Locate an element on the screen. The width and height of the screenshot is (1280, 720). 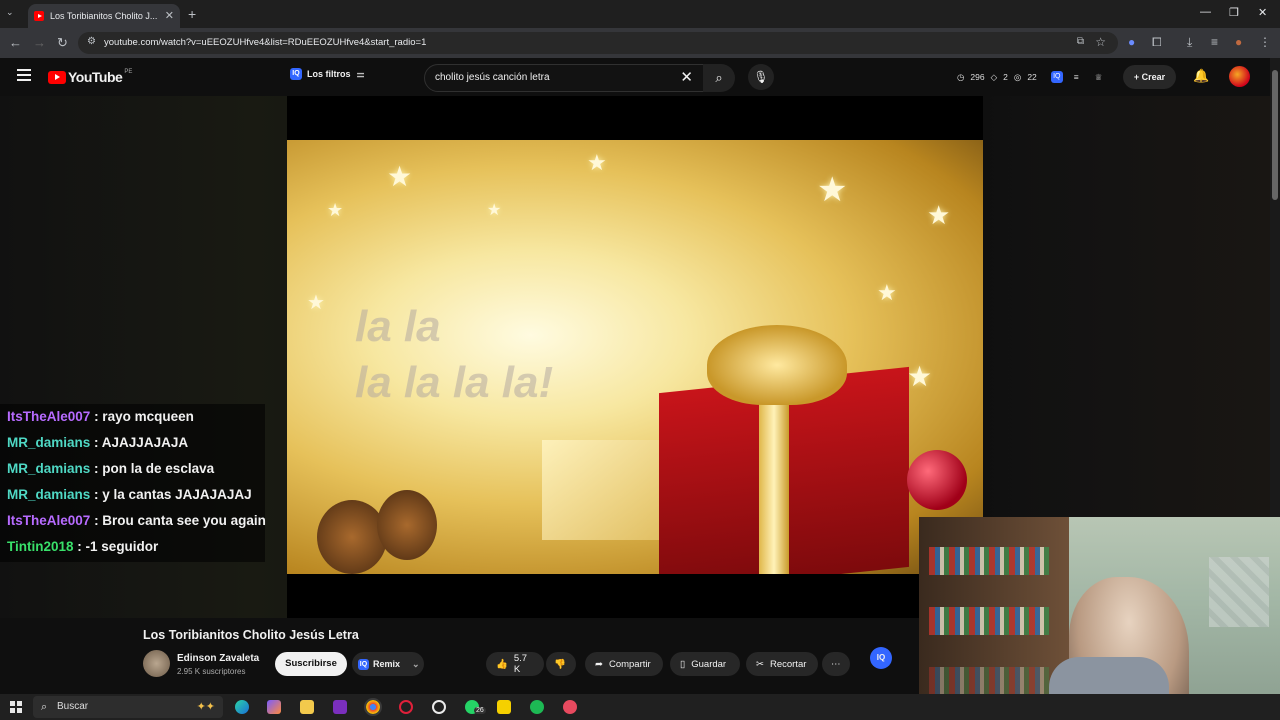
filters-button: IQ Los filtros ⚌ is located at coordinates (327, 74).